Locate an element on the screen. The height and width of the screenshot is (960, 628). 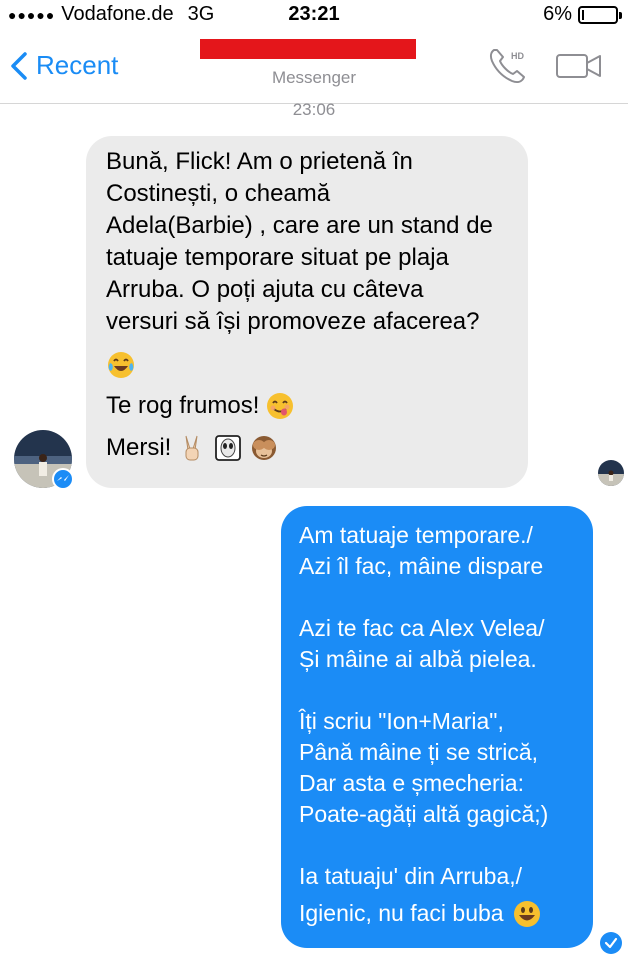
battery-status: 6% is located at coordinates (582, 14).